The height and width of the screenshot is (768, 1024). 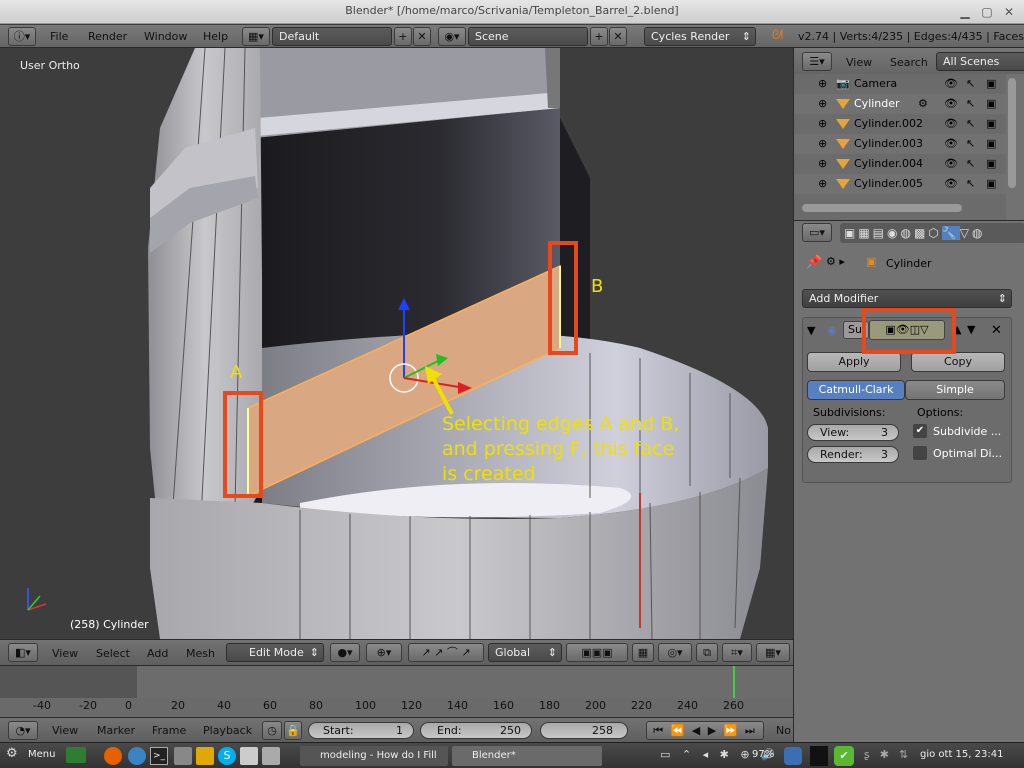 What do you see at coordinates (737, 652) in the screenshot?
I see `snap-element-icon: ⌗▾` at bounding box center [737, 652].